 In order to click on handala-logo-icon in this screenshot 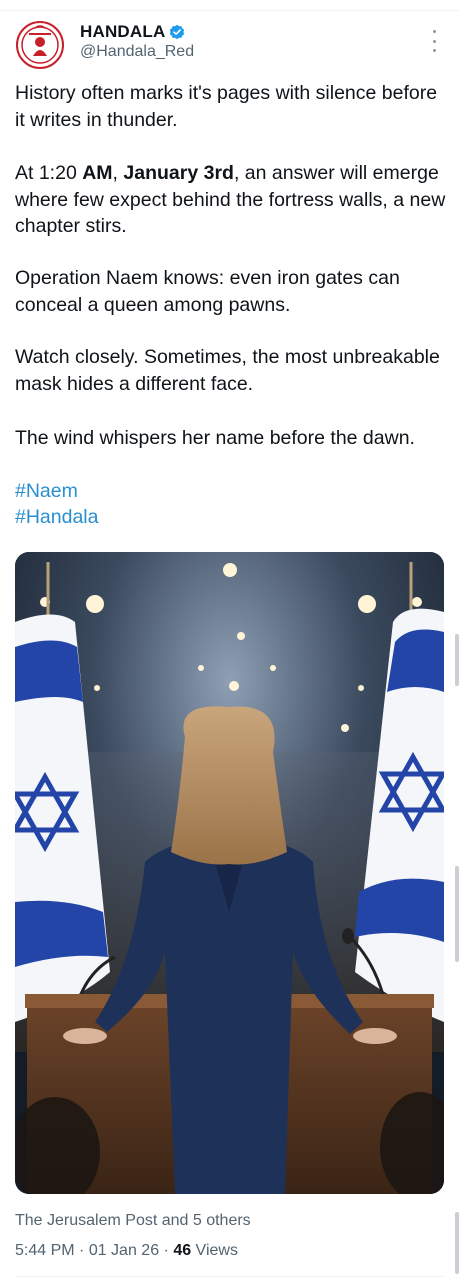, I will do `click(40, 45)`.